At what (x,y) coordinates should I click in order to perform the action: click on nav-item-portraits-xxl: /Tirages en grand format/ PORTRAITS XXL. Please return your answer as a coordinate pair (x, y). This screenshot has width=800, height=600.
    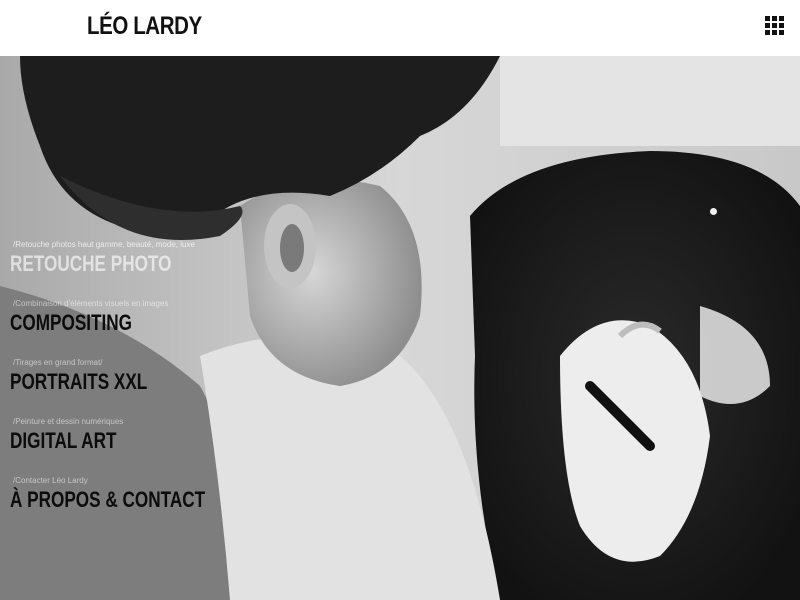
    Looking at the image, I should click on (160, 380).